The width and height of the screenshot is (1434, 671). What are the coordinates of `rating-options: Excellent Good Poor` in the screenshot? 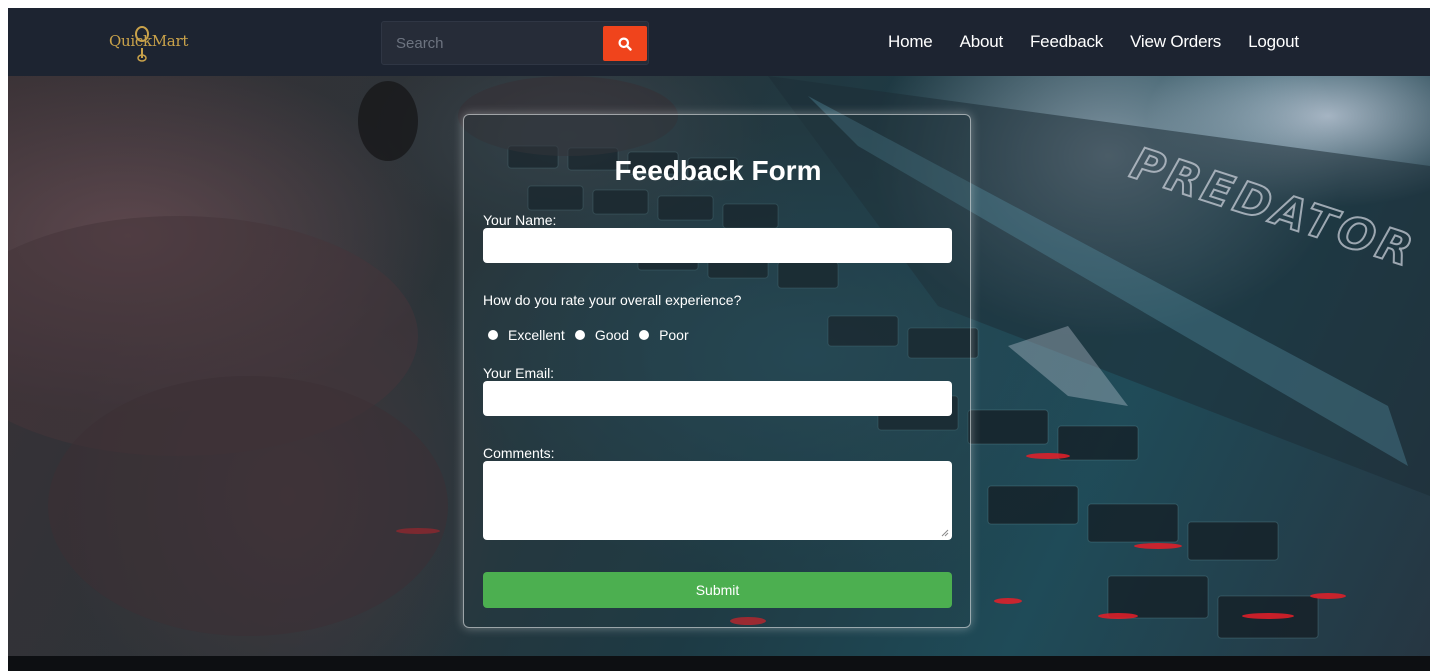 It's located at (593, 335).